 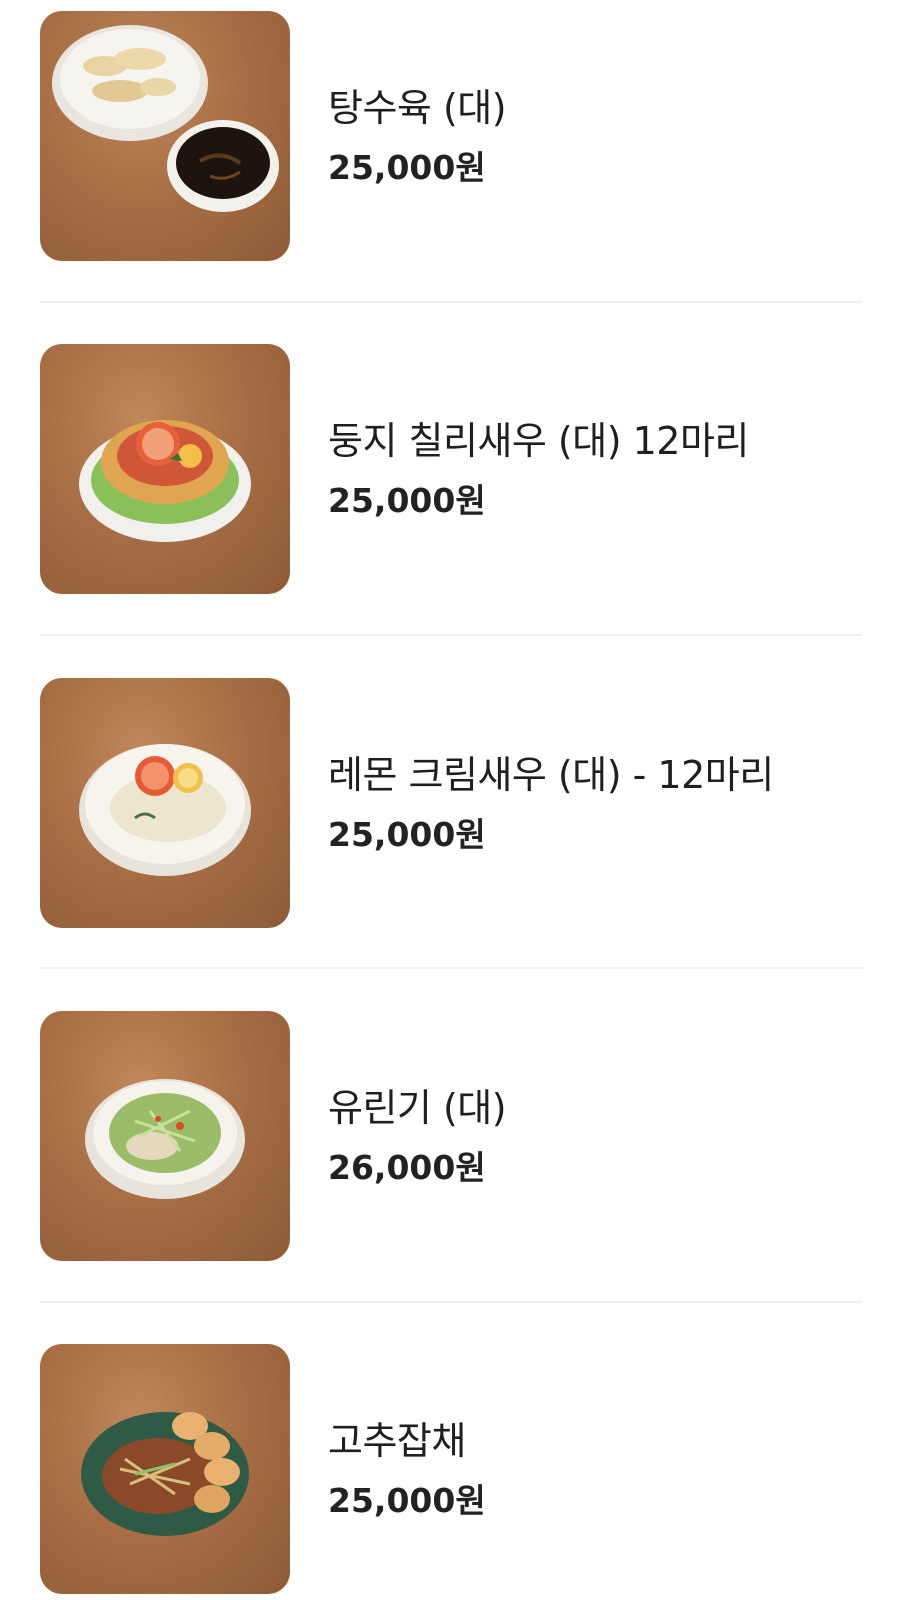 What do you see at coordinates (407, 1167) in the screenshot?
I see `menu-item-price: 26,000원` at bounding box center [407, 1167].